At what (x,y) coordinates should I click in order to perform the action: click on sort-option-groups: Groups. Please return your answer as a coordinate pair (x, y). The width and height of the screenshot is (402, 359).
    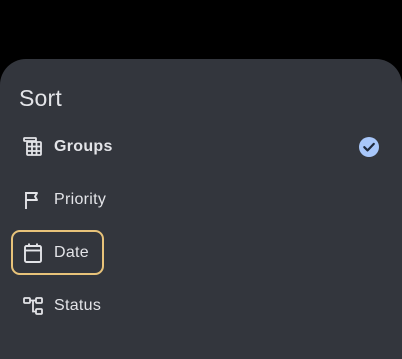
    Looking at the image, I should click on (201, 147).